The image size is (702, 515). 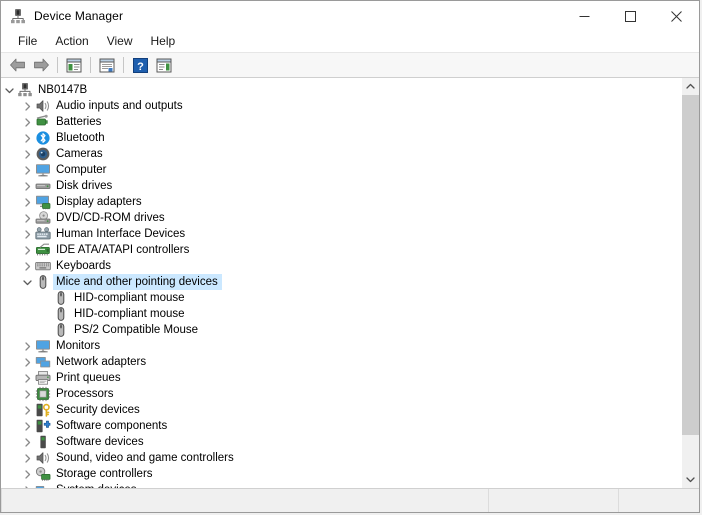 What do you see at coordinates (630, 16) in the screenshot?
I see `maximize-button` at bounding box center [630, 16].